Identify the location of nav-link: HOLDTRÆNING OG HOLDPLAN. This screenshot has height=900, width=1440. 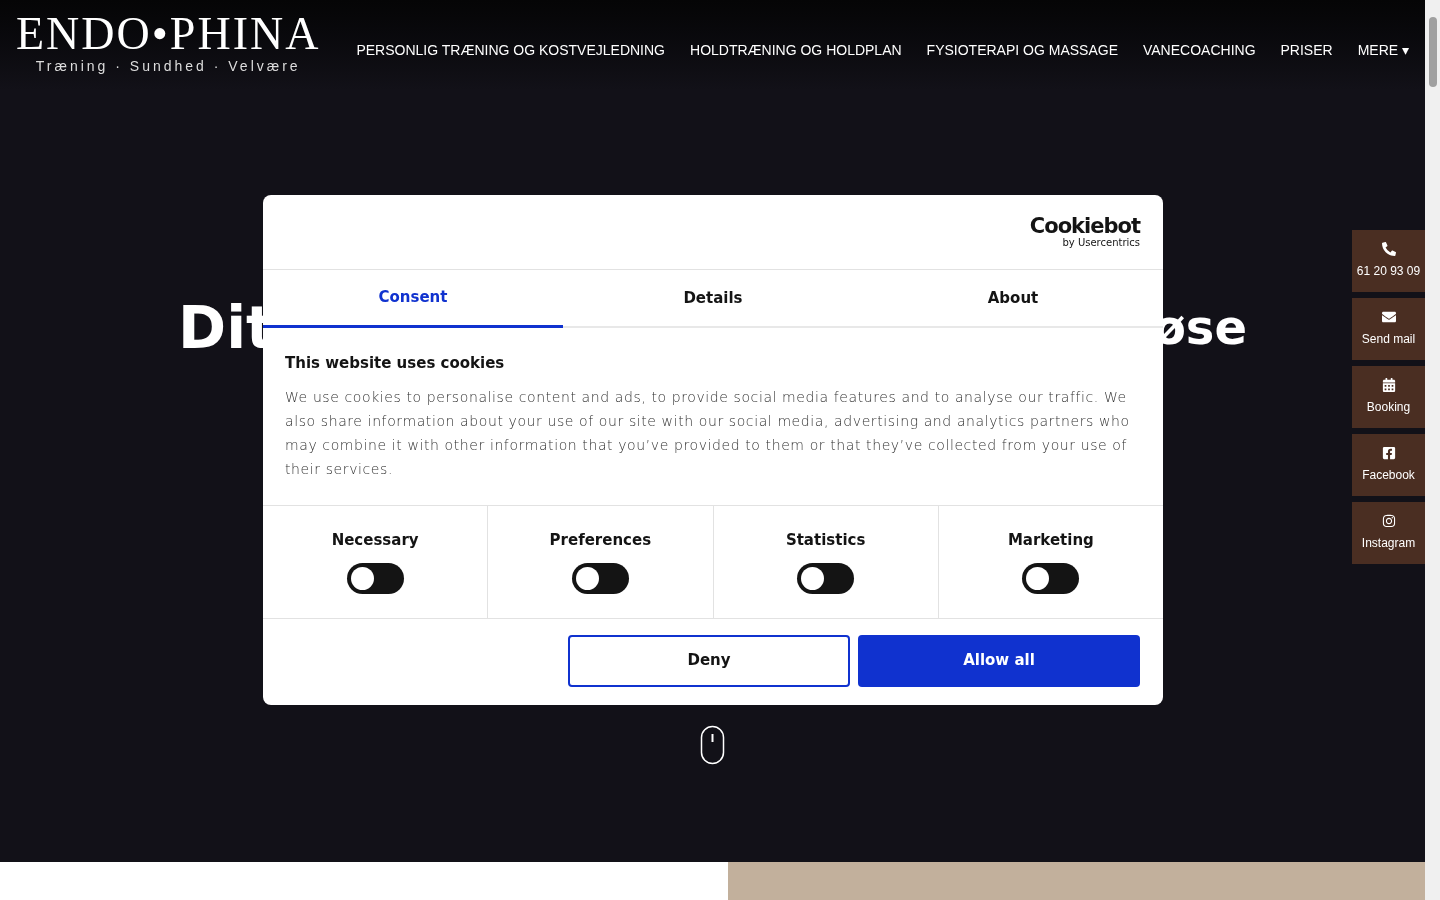
(796, 50).